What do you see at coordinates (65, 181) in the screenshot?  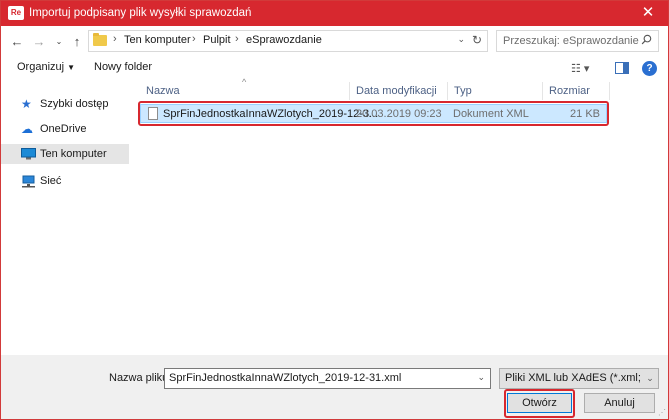 I see `sidebar-item-network: Sieć` at bounding box center [65, 181].